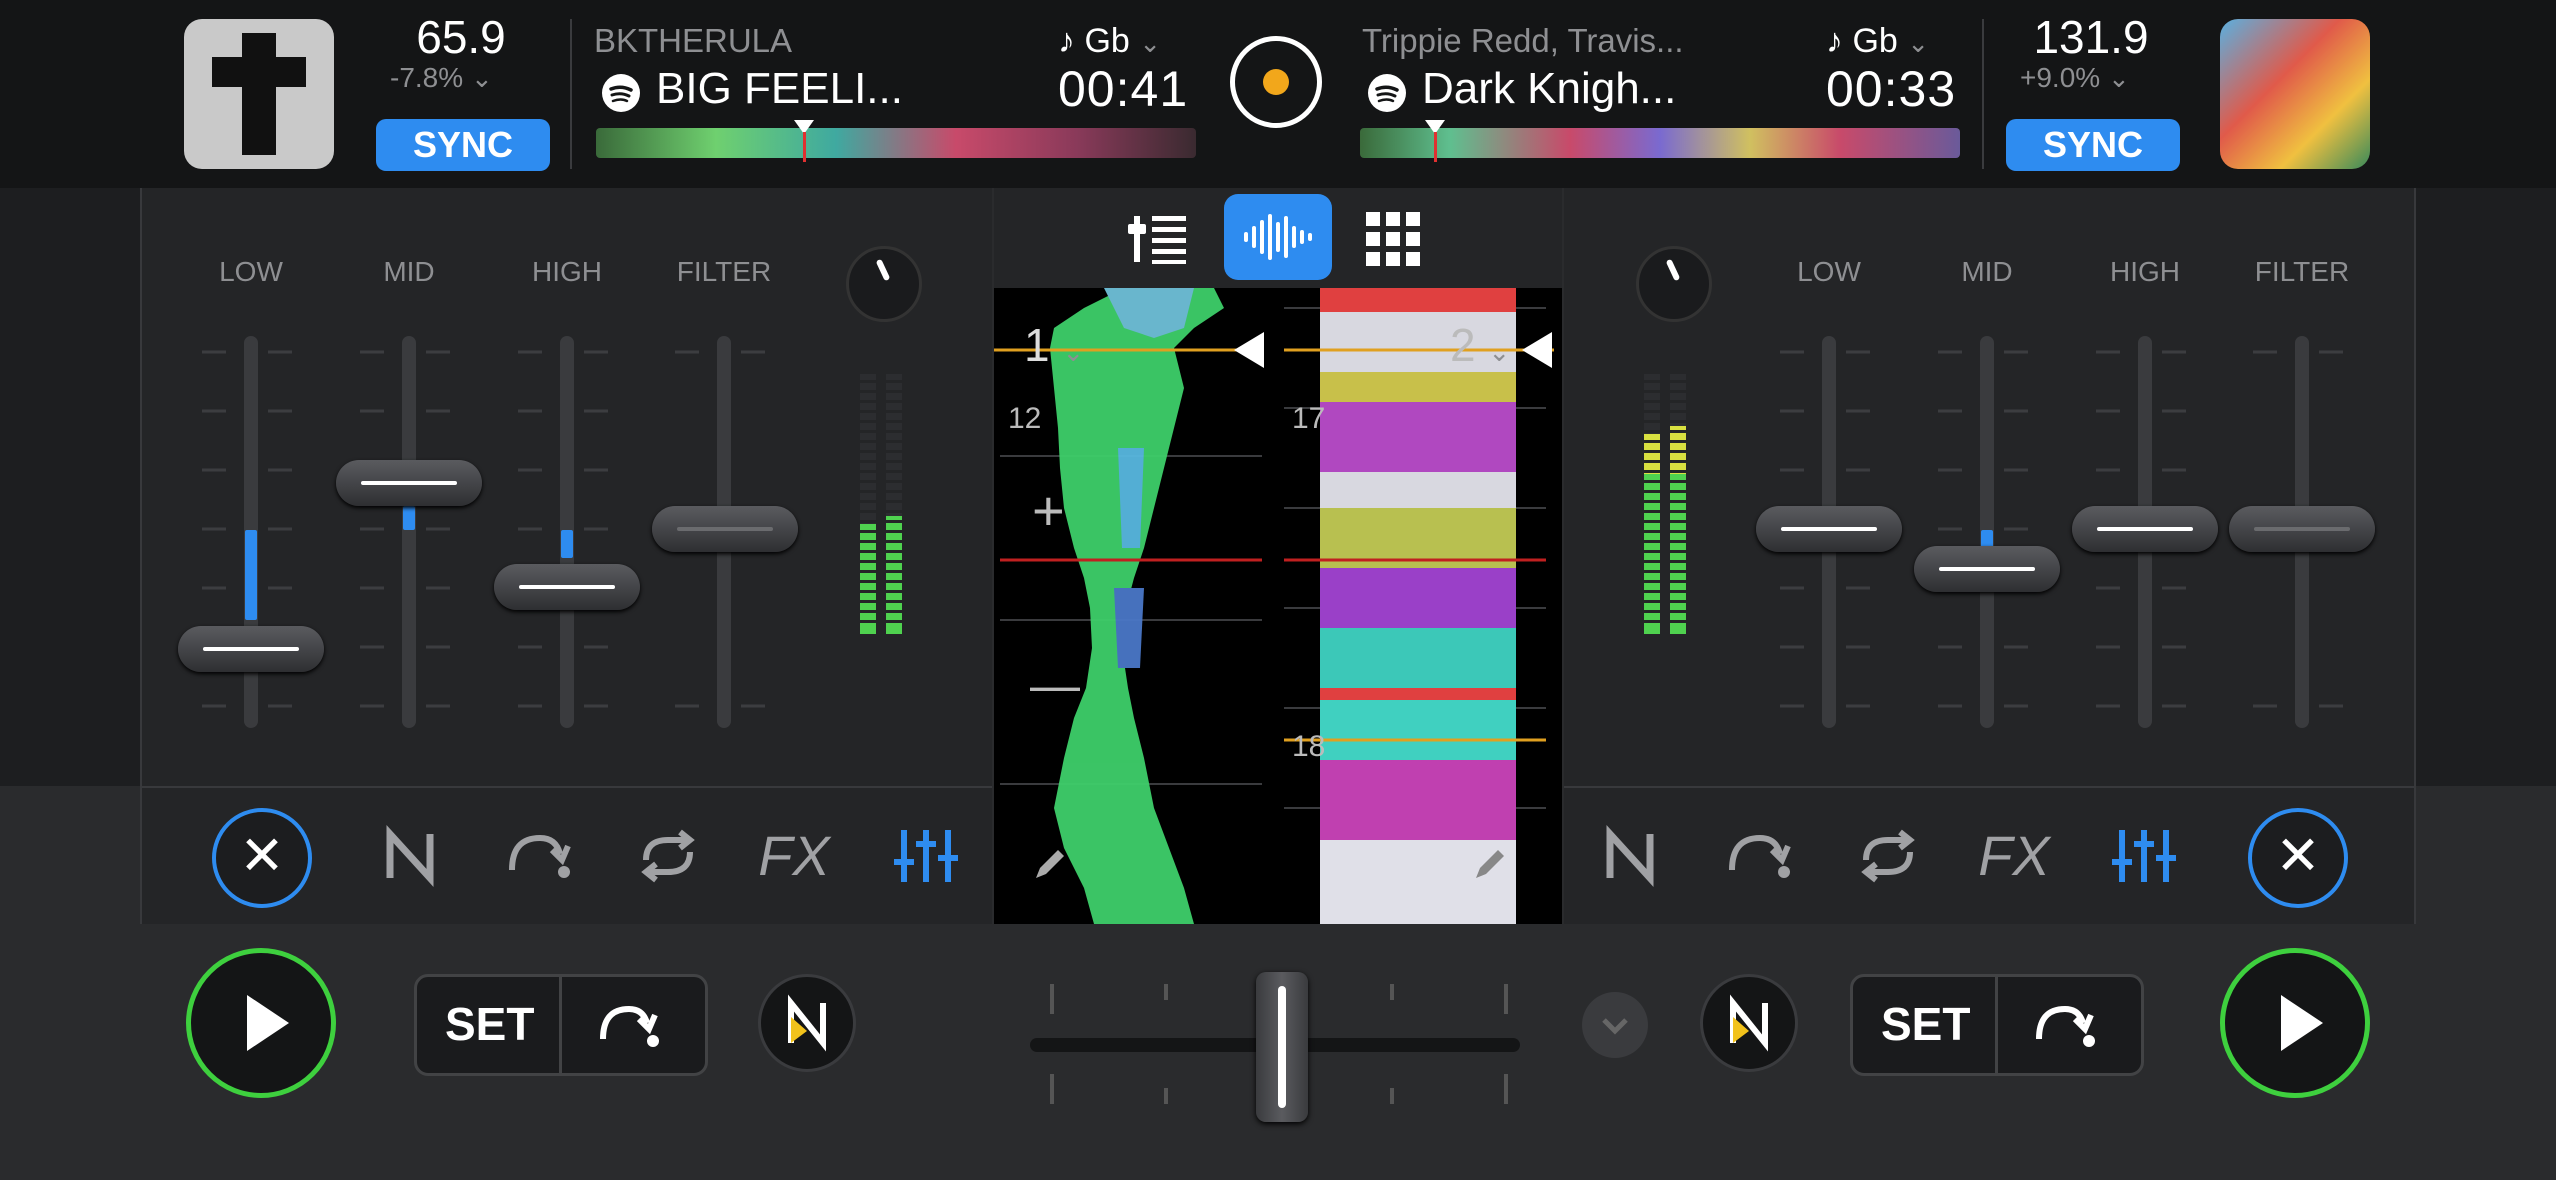 This screenshot has width=2556, height=1180. I want to click on eq-label-filter: FILTER, so click(724, 271).